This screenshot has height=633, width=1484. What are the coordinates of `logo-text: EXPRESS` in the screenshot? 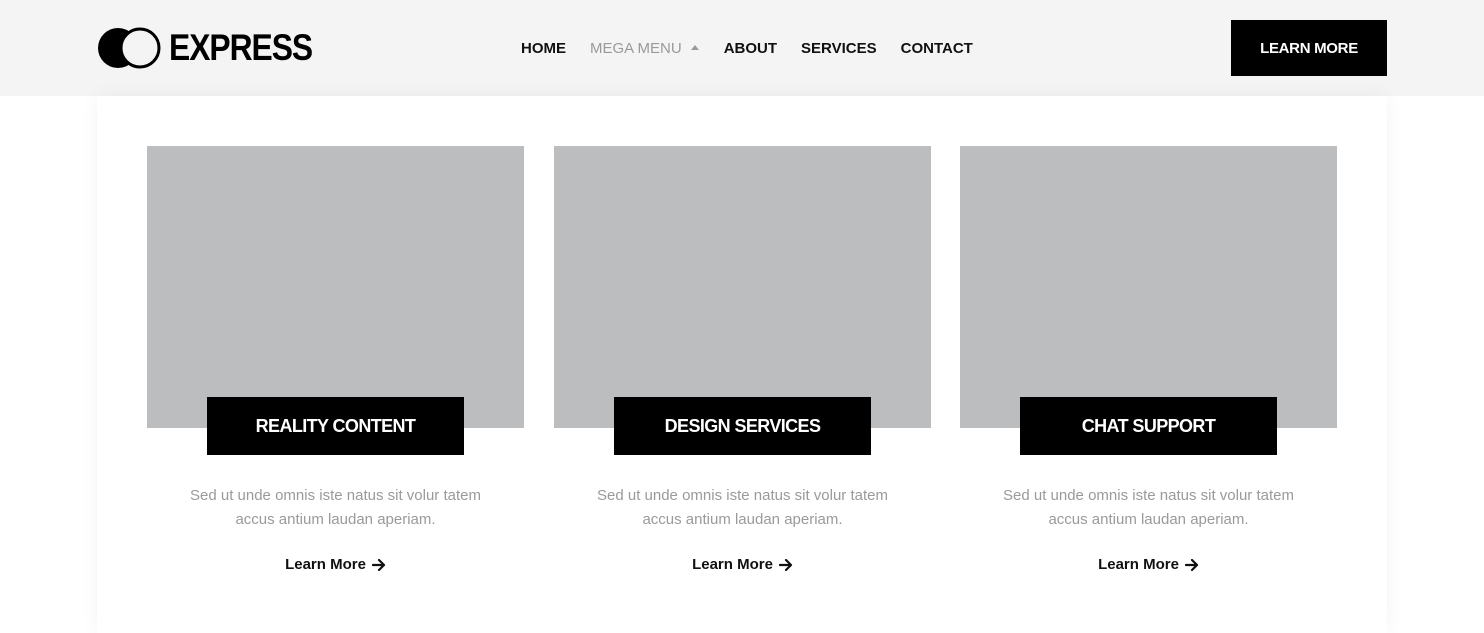 It's located at (241, 47).